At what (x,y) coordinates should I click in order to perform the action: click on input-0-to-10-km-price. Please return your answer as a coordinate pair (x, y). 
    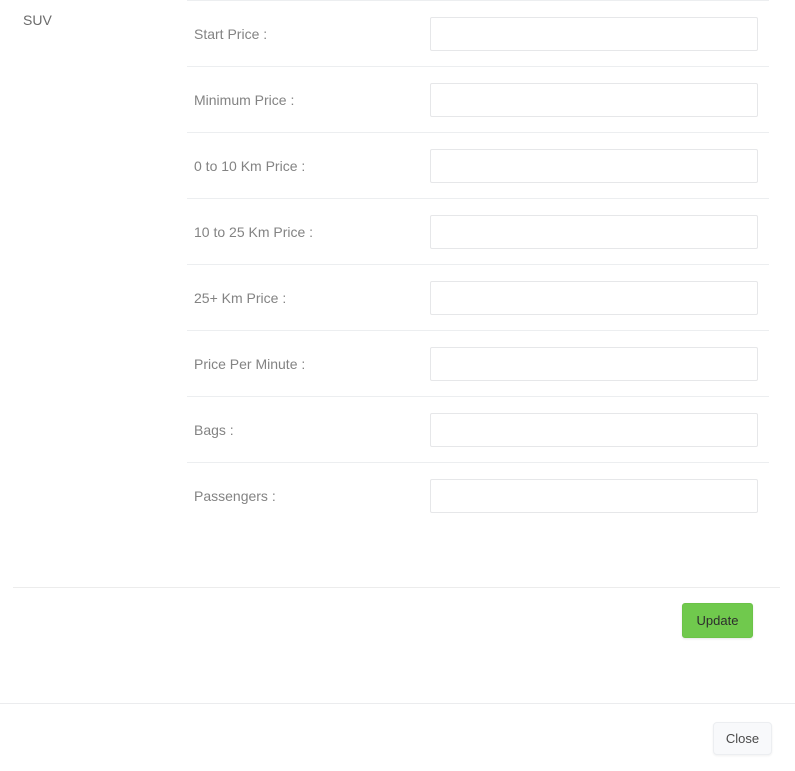
    Looking at the image, I should click on (594, 165).